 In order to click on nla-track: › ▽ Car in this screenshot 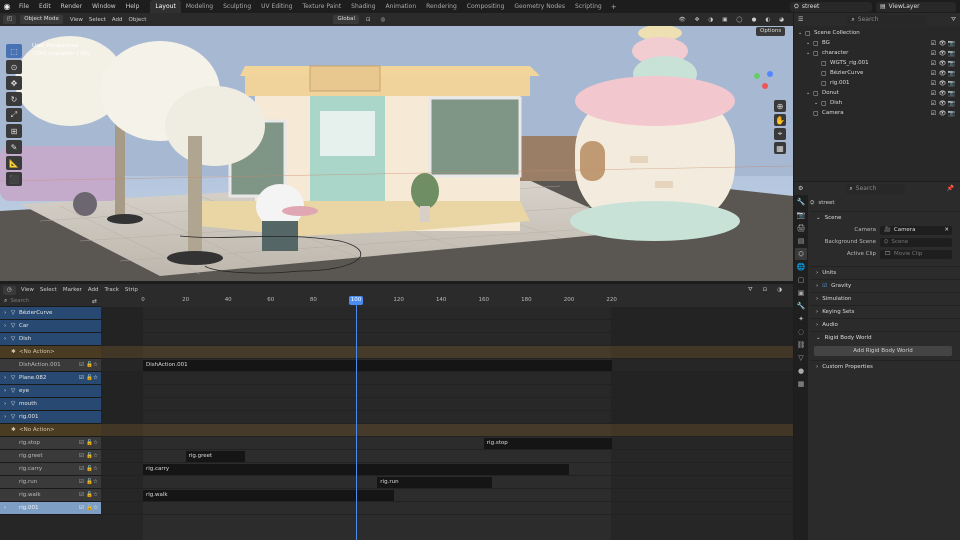, I will do `click(50, 326)`.